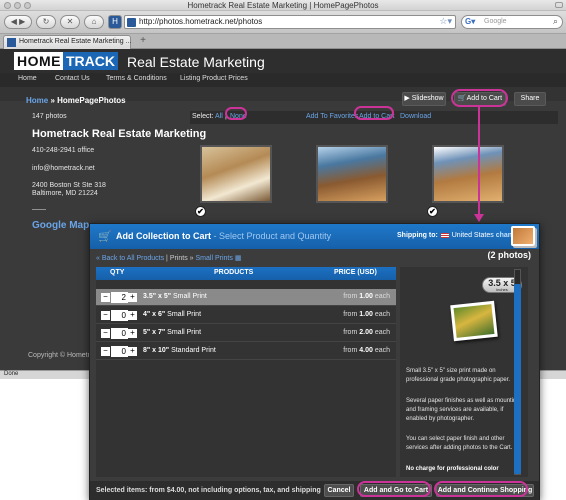 The width and height of the screenshot is (566, 500). I want to click on gallery-photo-living-room, so click(236, 174).